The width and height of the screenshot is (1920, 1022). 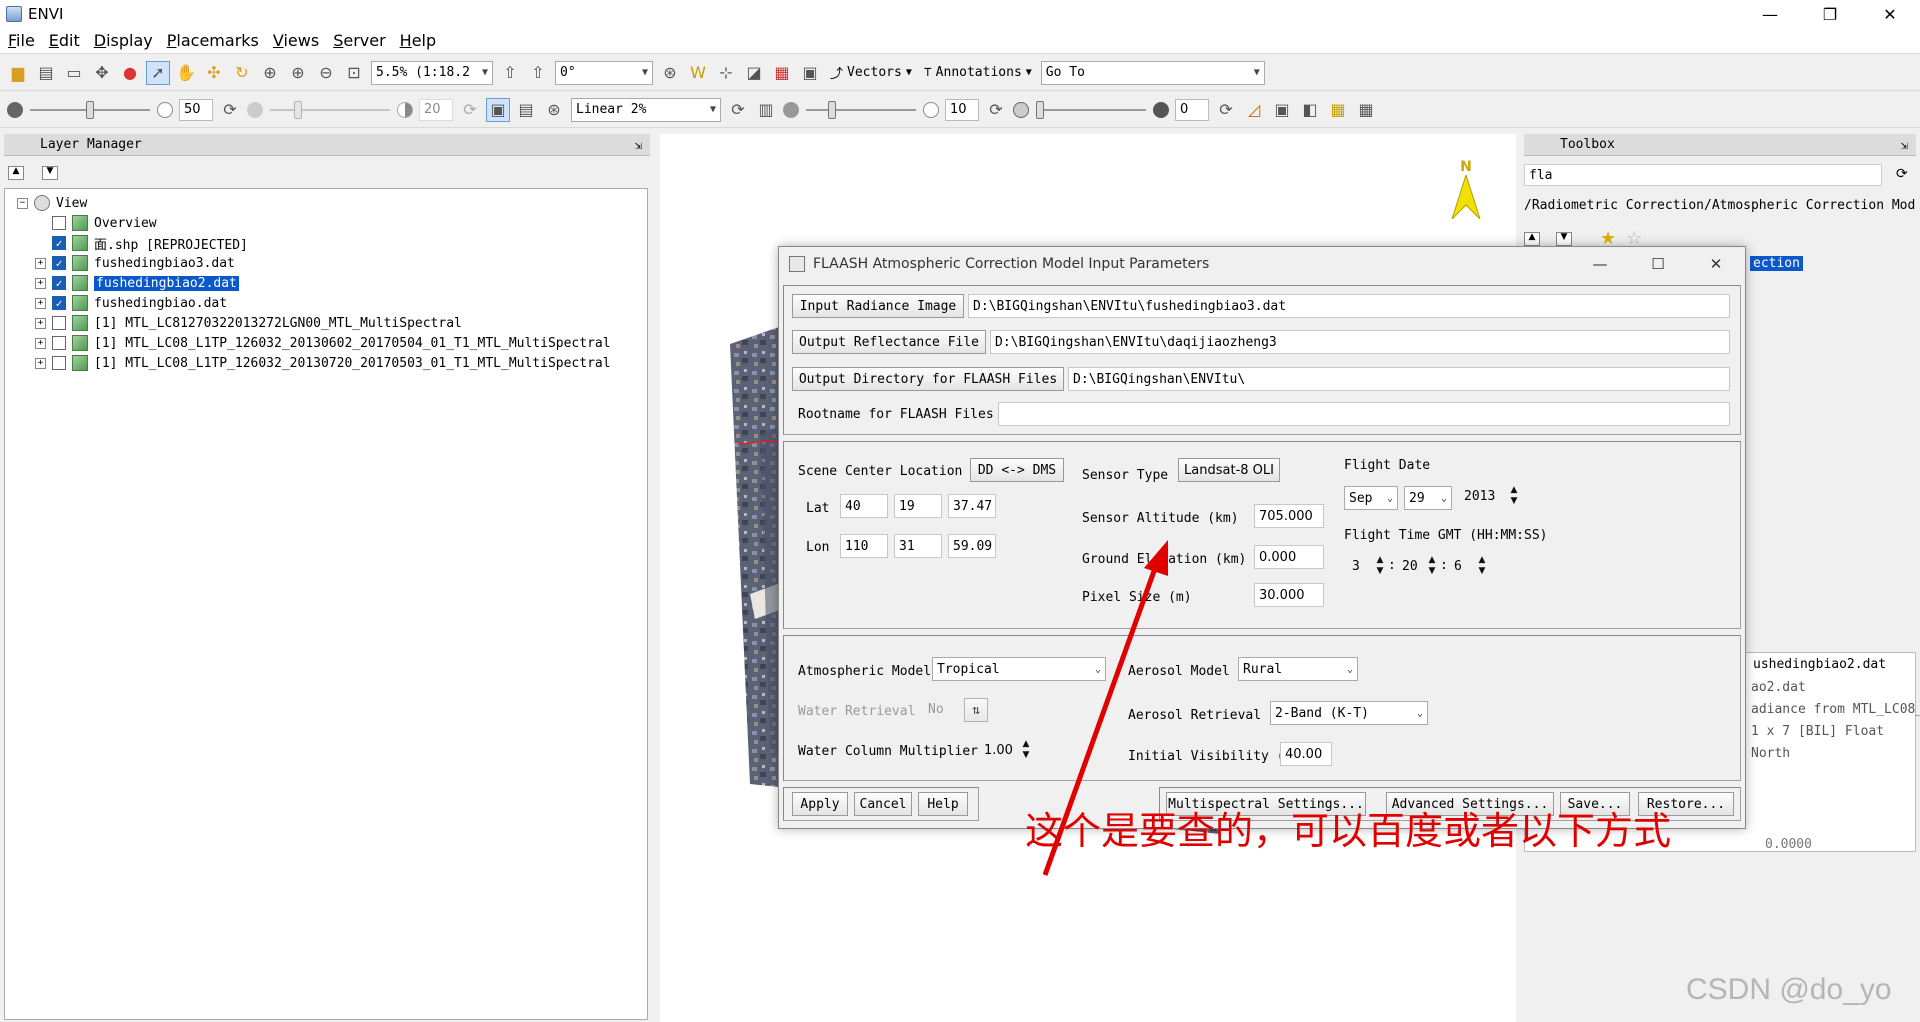 I want to click on aerosol-retrieval-select: 2-Band (K-T) ⌄, so click(x=1349, y=713).